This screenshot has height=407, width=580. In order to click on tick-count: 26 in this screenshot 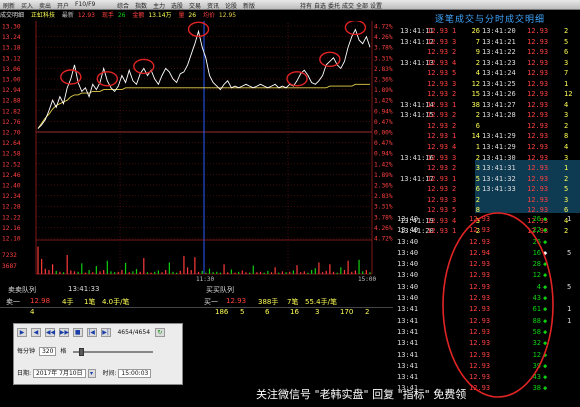, I will do `click(475, 31)`.